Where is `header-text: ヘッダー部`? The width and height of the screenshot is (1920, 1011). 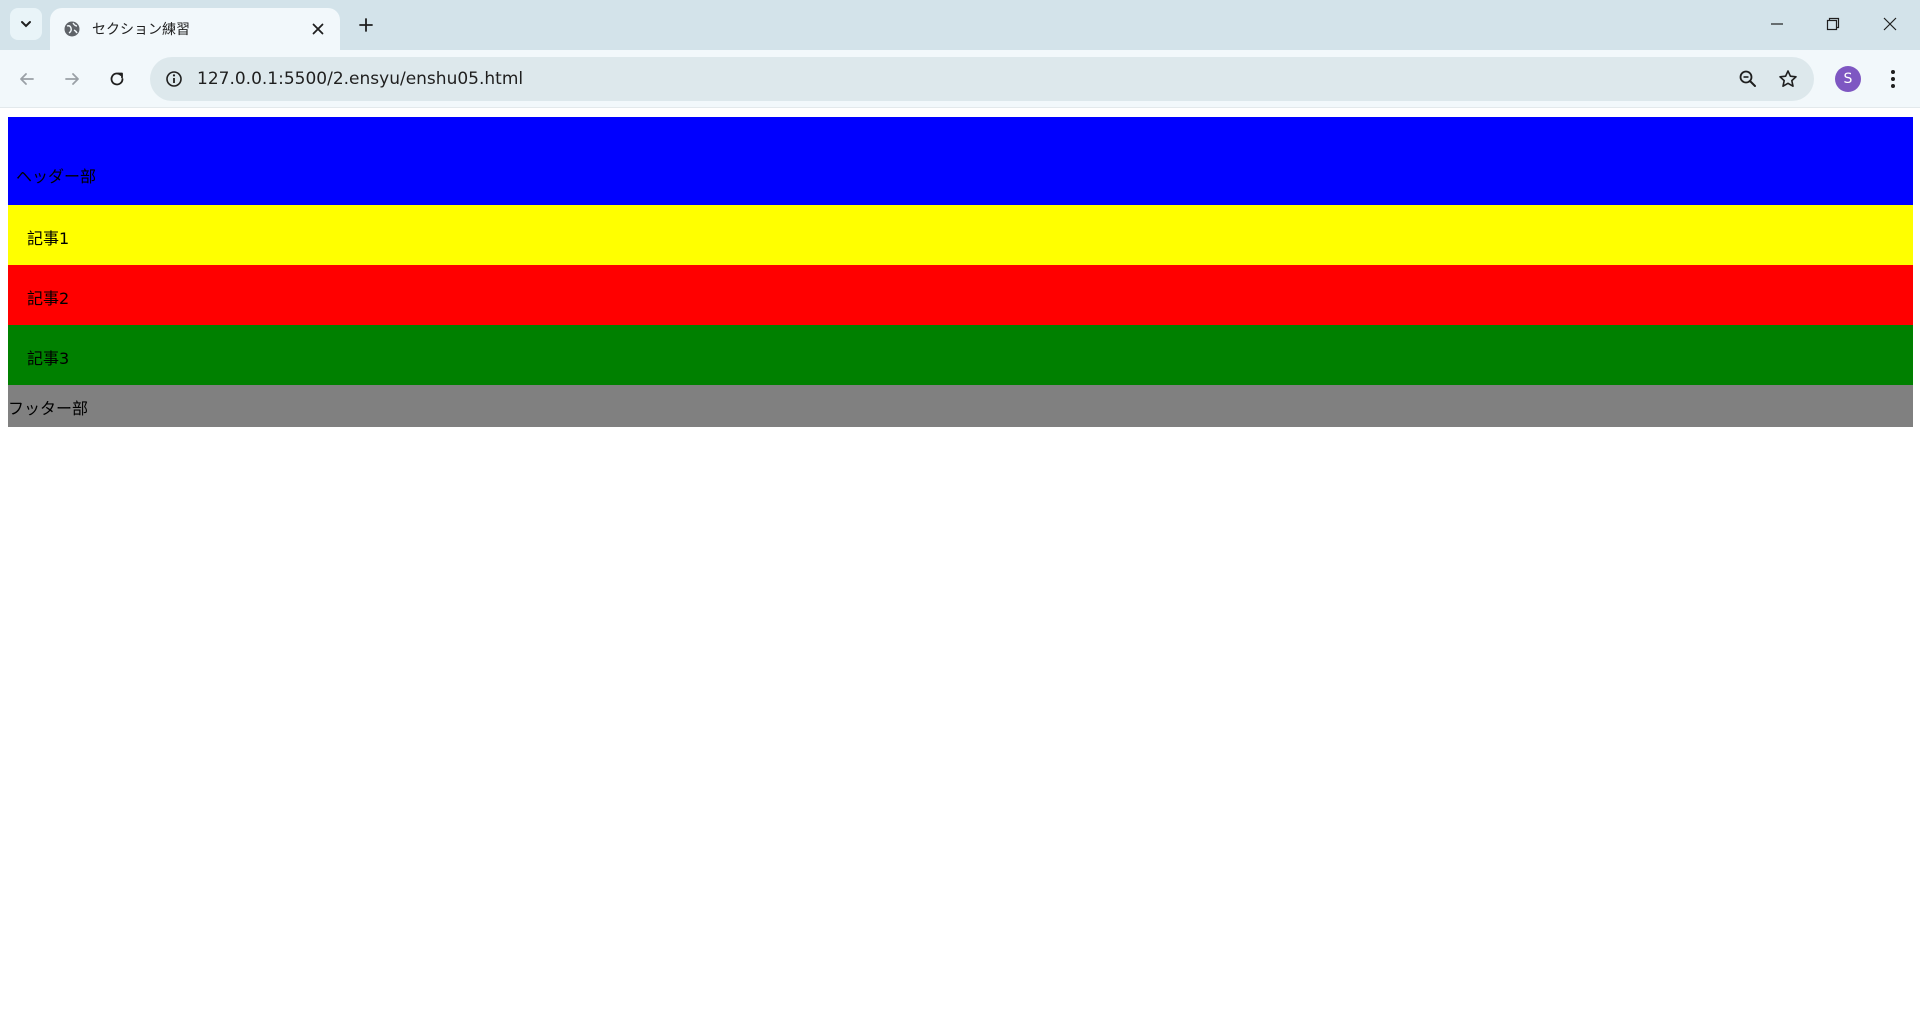
header-text: ヘッダー部 is located at coordinates (56, 176).